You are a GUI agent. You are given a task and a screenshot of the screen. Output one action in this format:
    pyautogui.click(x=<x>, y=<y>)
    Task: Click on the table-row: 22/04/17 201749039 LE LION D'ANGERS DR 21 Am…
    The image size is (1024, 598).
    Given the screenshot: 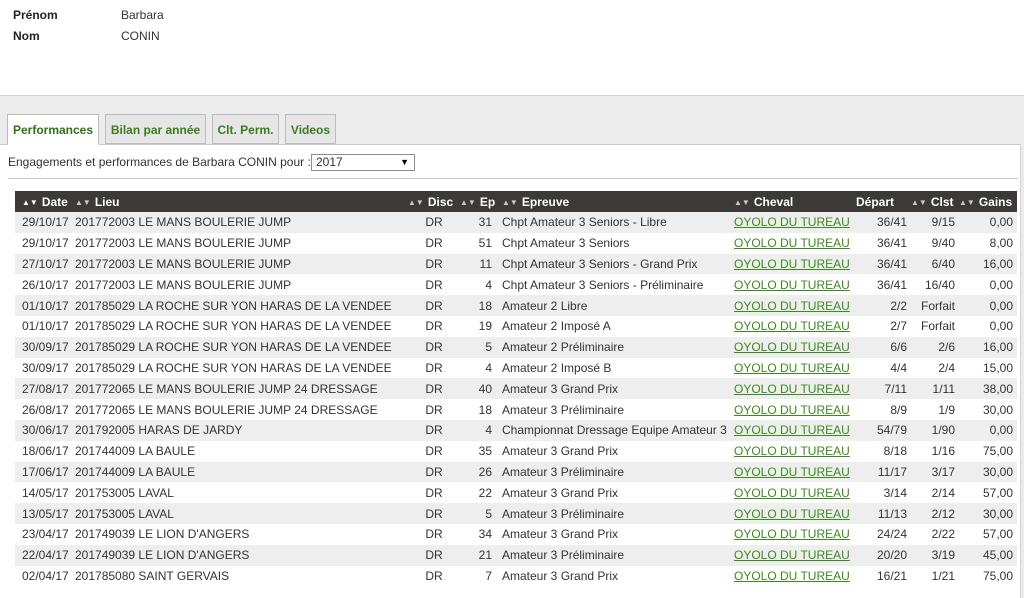 What is the action you would take?
    pyautogui.click(x=516, y=555)
    